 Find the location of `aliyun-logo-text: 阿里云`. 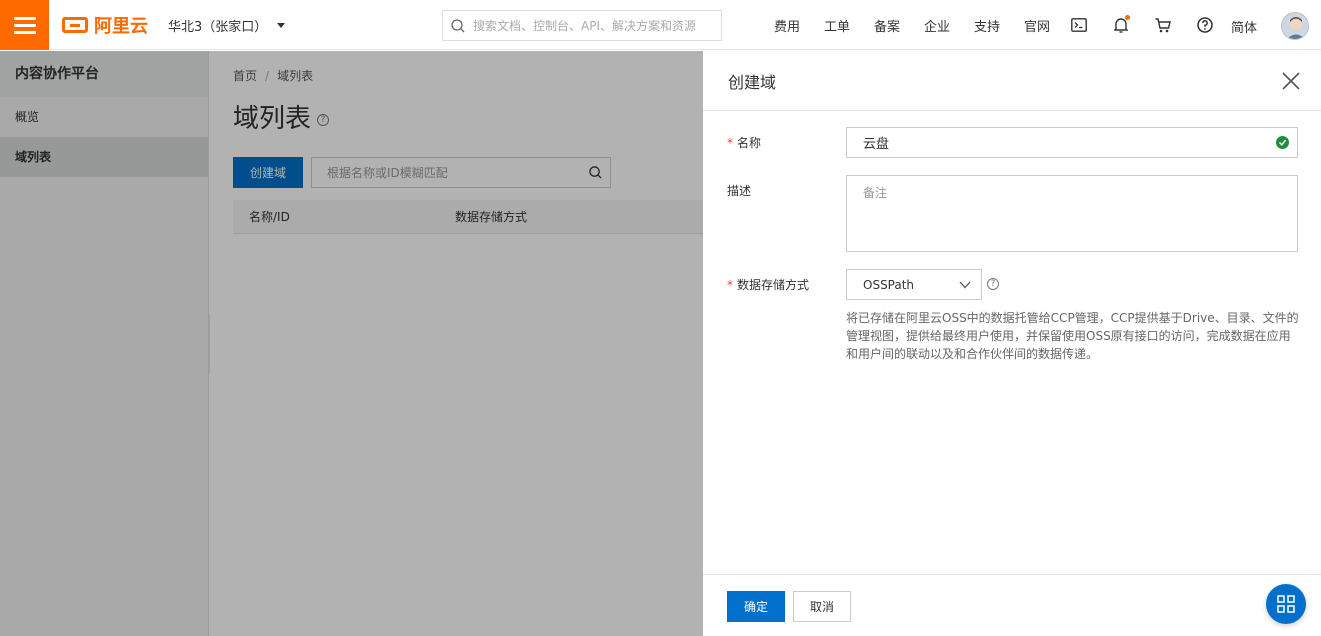

aliyun-logo-text: 阿里云 is located at coordinates (121, 26).